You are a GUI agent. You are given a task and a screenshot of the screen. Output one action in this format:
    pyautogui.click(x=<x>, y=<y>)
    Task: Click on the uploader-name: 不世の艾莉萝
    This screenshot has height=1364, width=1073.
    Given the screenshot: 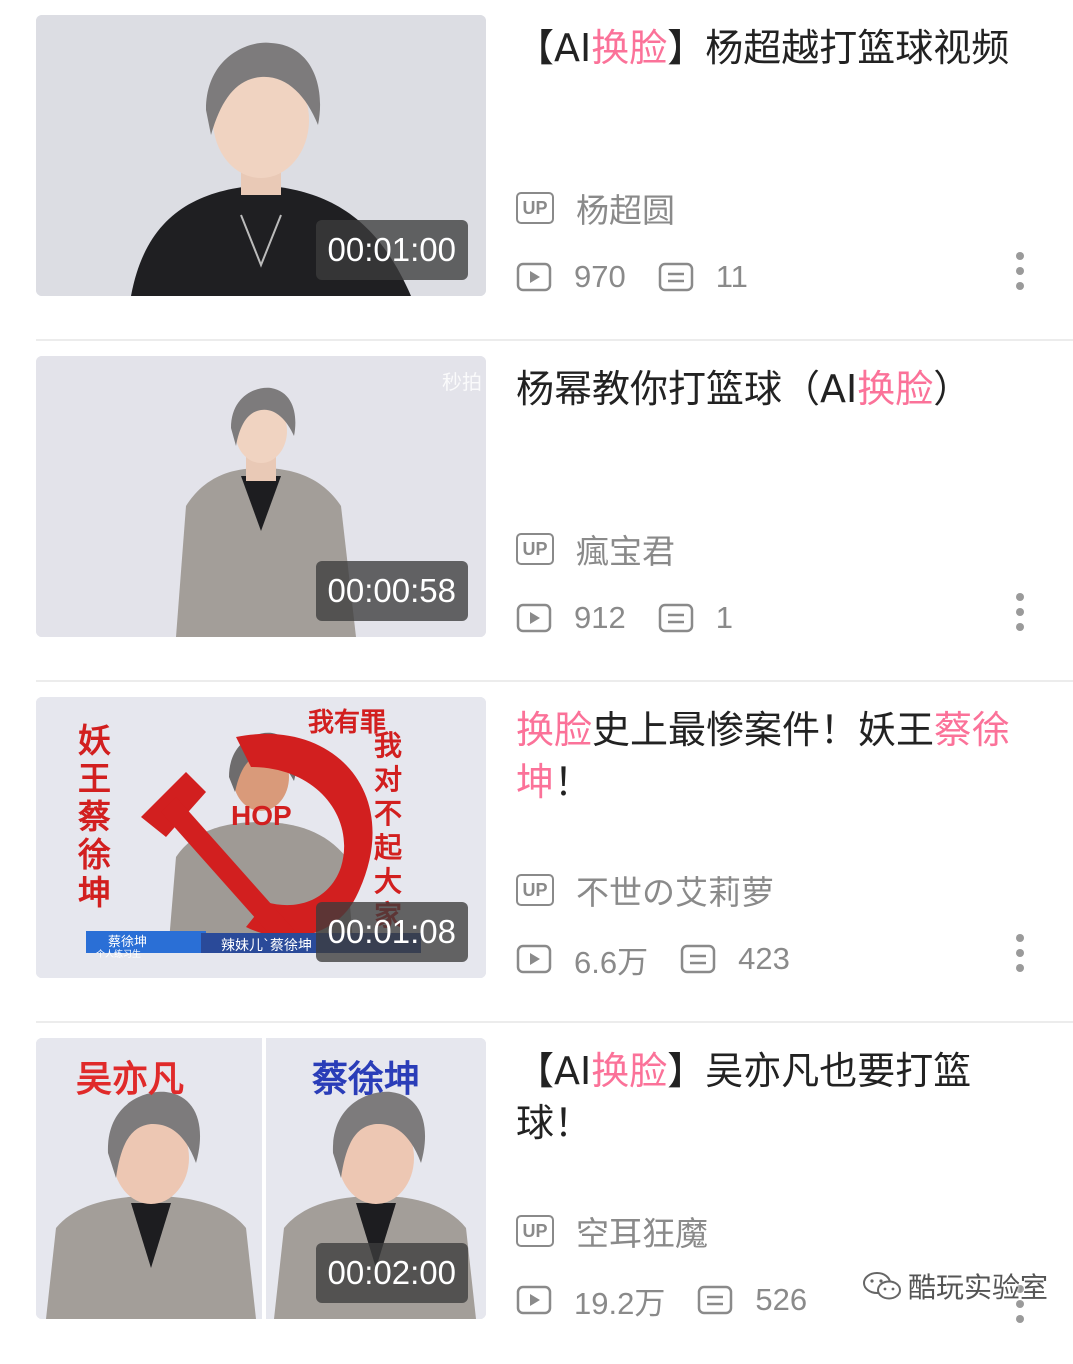 What is the action you would take?
    pyautogui.click(x=675, y=892)
    